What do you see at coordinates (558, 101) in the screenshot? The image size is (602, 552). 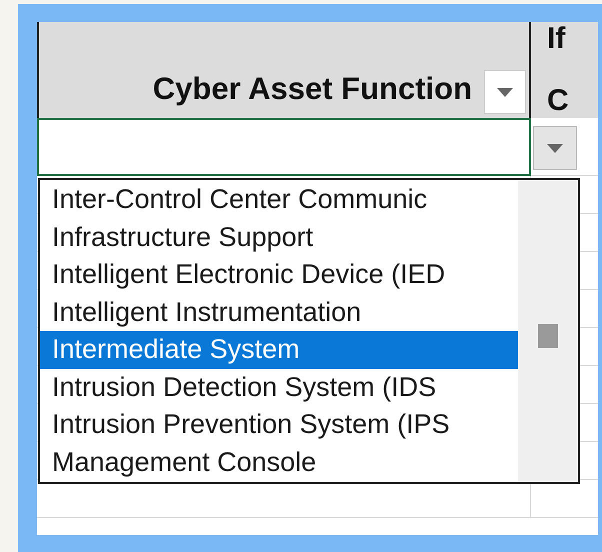 I see `header-label: C` at bounding box center [558, 101].